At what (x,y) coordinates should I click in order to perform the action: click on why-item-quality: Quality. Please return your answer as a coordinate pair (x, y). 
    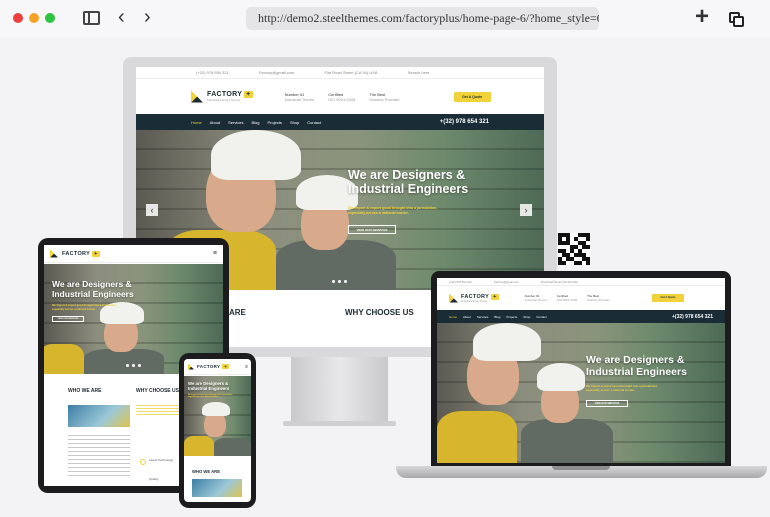
    Looking at the image, I should click on (154, 479).